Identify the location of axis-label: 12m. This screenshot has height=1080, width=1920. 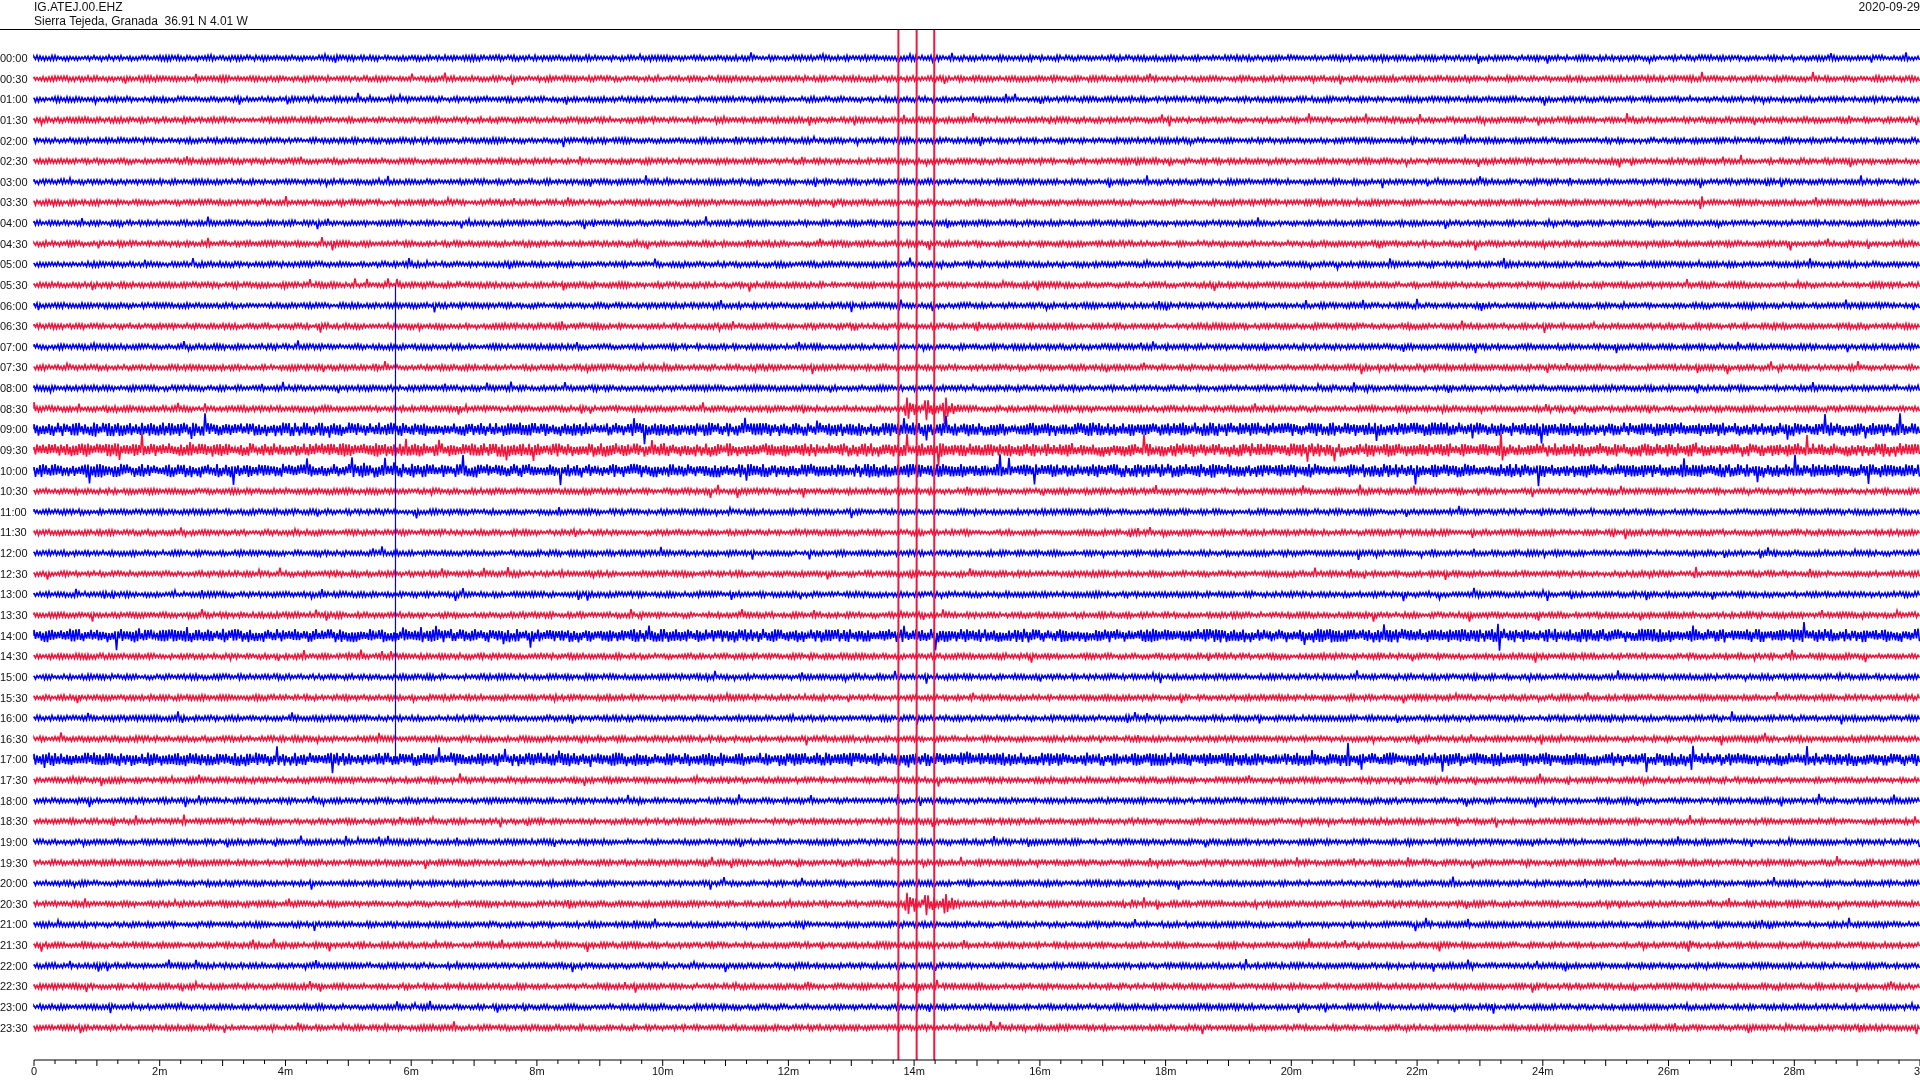
(788, 1071).